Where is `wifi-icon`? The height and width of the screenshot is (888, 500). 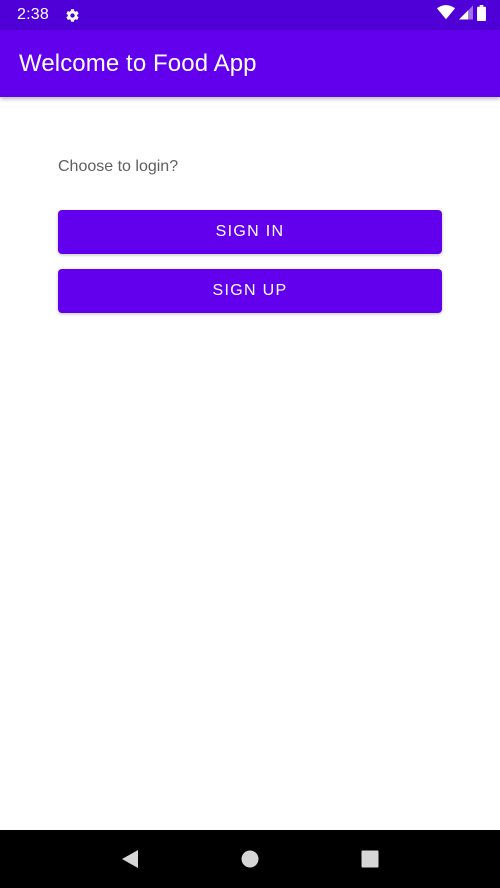 wifi-icon is located at coordinates (446, 15).